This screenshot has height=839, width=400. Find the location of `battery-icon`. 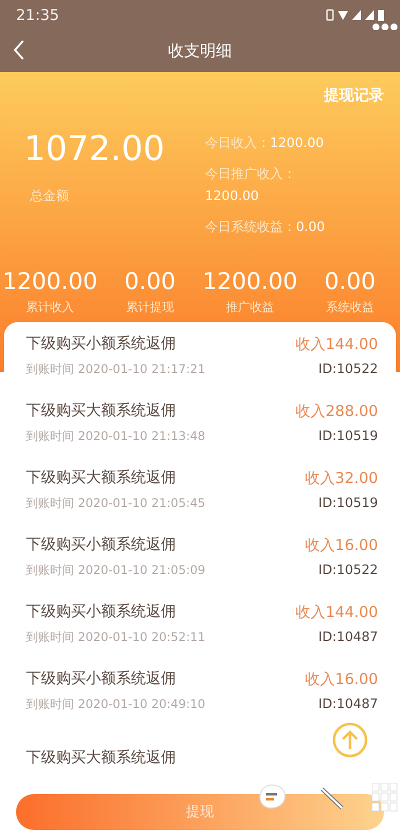

battery-icon is located at coordinates (381, 15).